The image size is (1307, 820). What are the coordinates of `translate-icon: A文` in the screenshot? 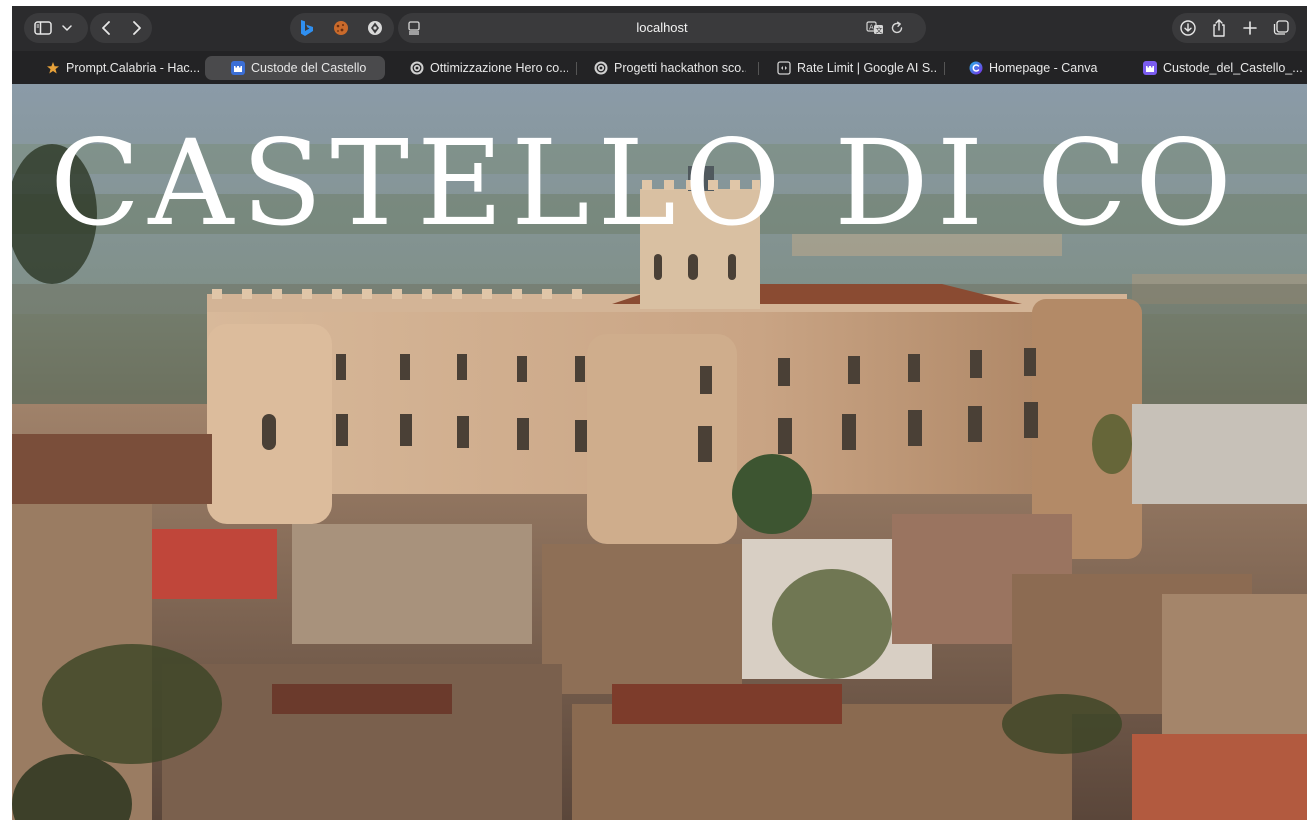 It's located at (875, 28).